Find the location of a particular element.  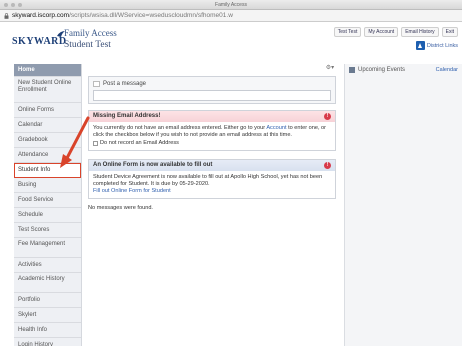

sidebar-item-portfolio: Portfolio is located at coordinates (47, 300).